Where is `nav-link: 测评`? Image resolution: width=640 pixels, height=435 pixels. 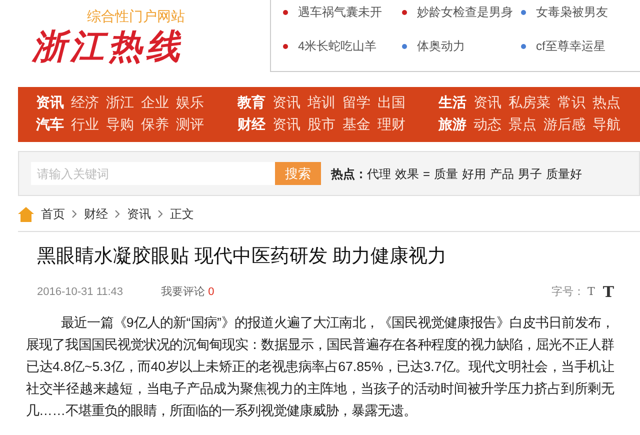
nav-link: 测评 is located at coordinates (190, 124).